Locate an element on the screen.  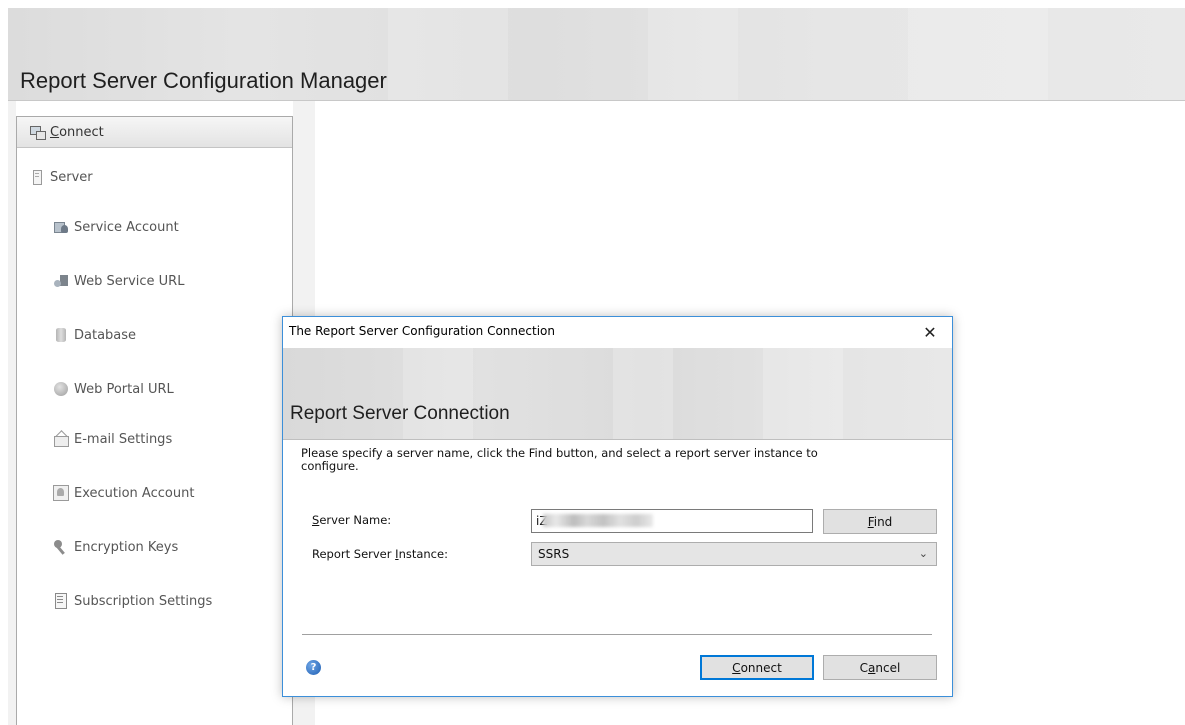
sidebar-item-label: Web Service URL is located at coordinates (129, 281).